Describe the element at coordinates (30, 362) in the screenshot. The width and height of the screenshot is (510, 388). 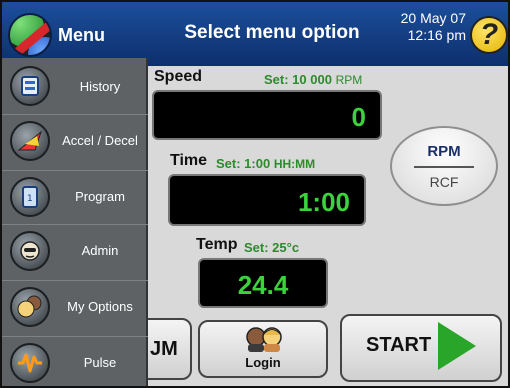
I see `pulse-icon` at that location.